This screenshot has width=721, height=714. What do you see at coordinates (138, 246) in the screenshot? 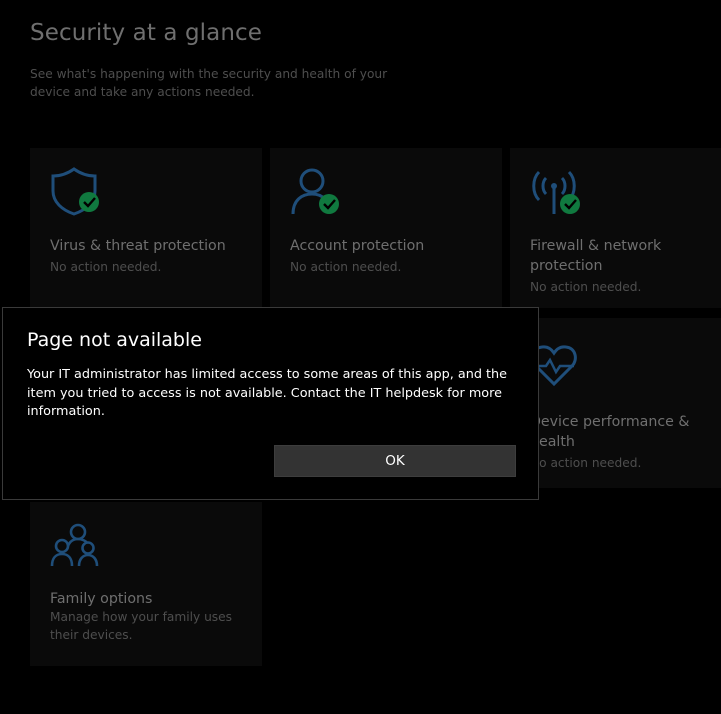
I see `tile-title: Virus & threat protection` at bounding box center [138, 246].